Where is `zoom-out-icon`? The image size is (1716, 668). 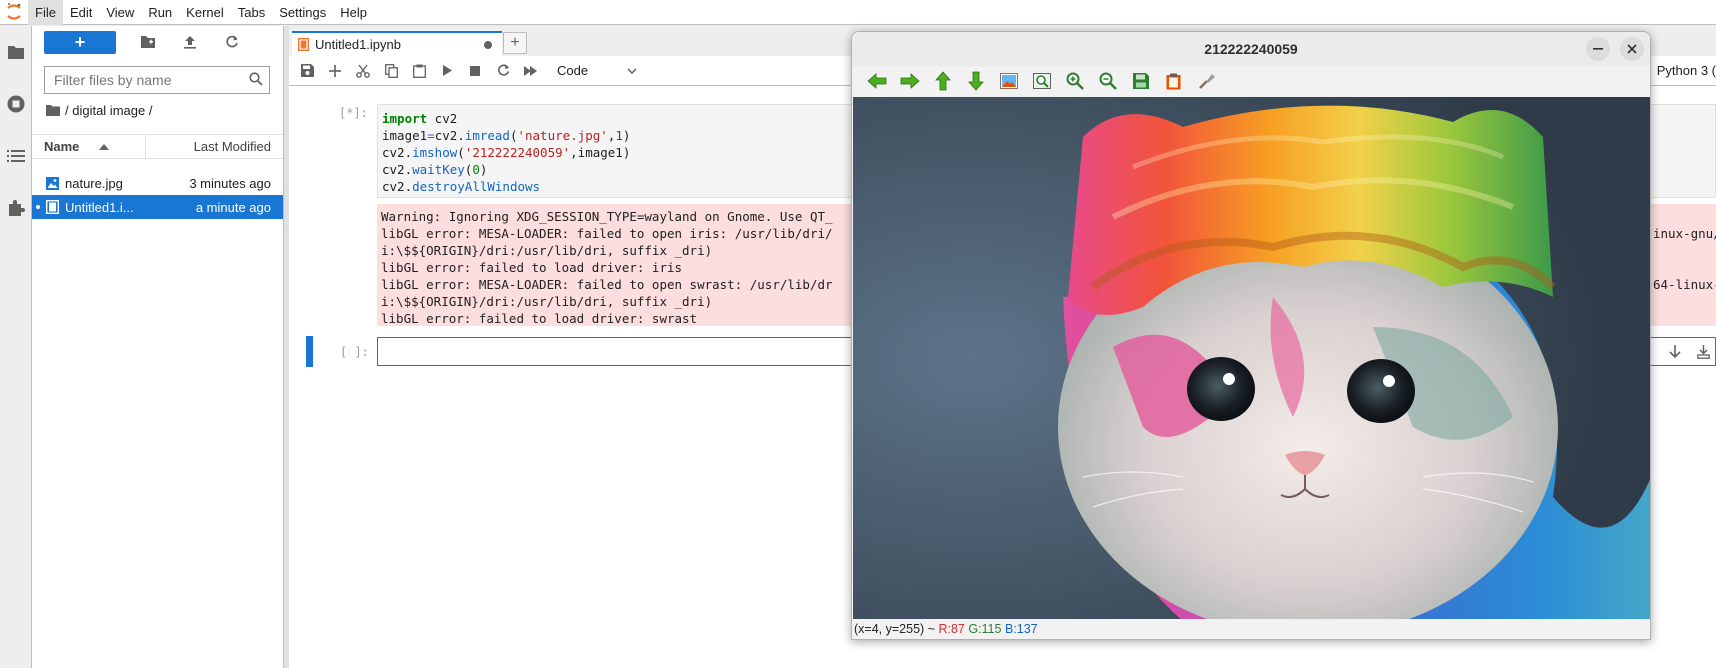 zoom-out-icon is located at coordinates (1107, 81).